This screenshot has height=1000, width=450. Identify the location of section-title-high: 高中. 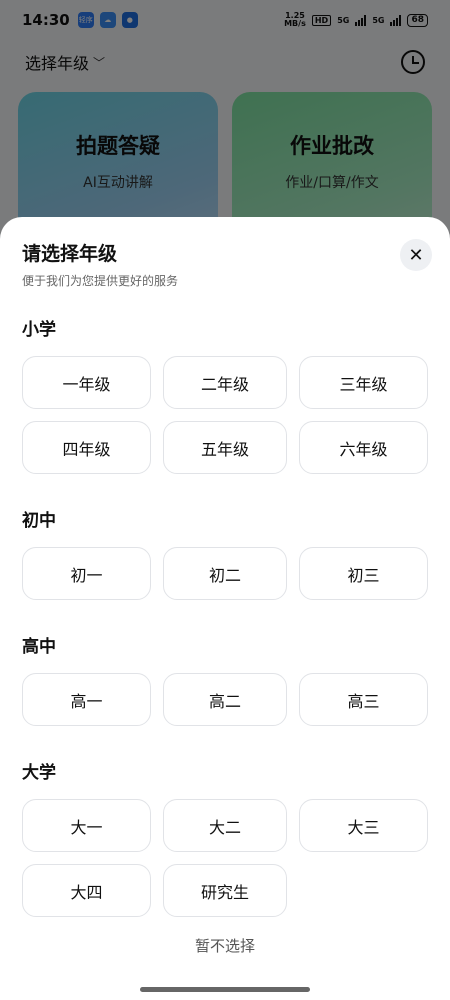
(39, 647).